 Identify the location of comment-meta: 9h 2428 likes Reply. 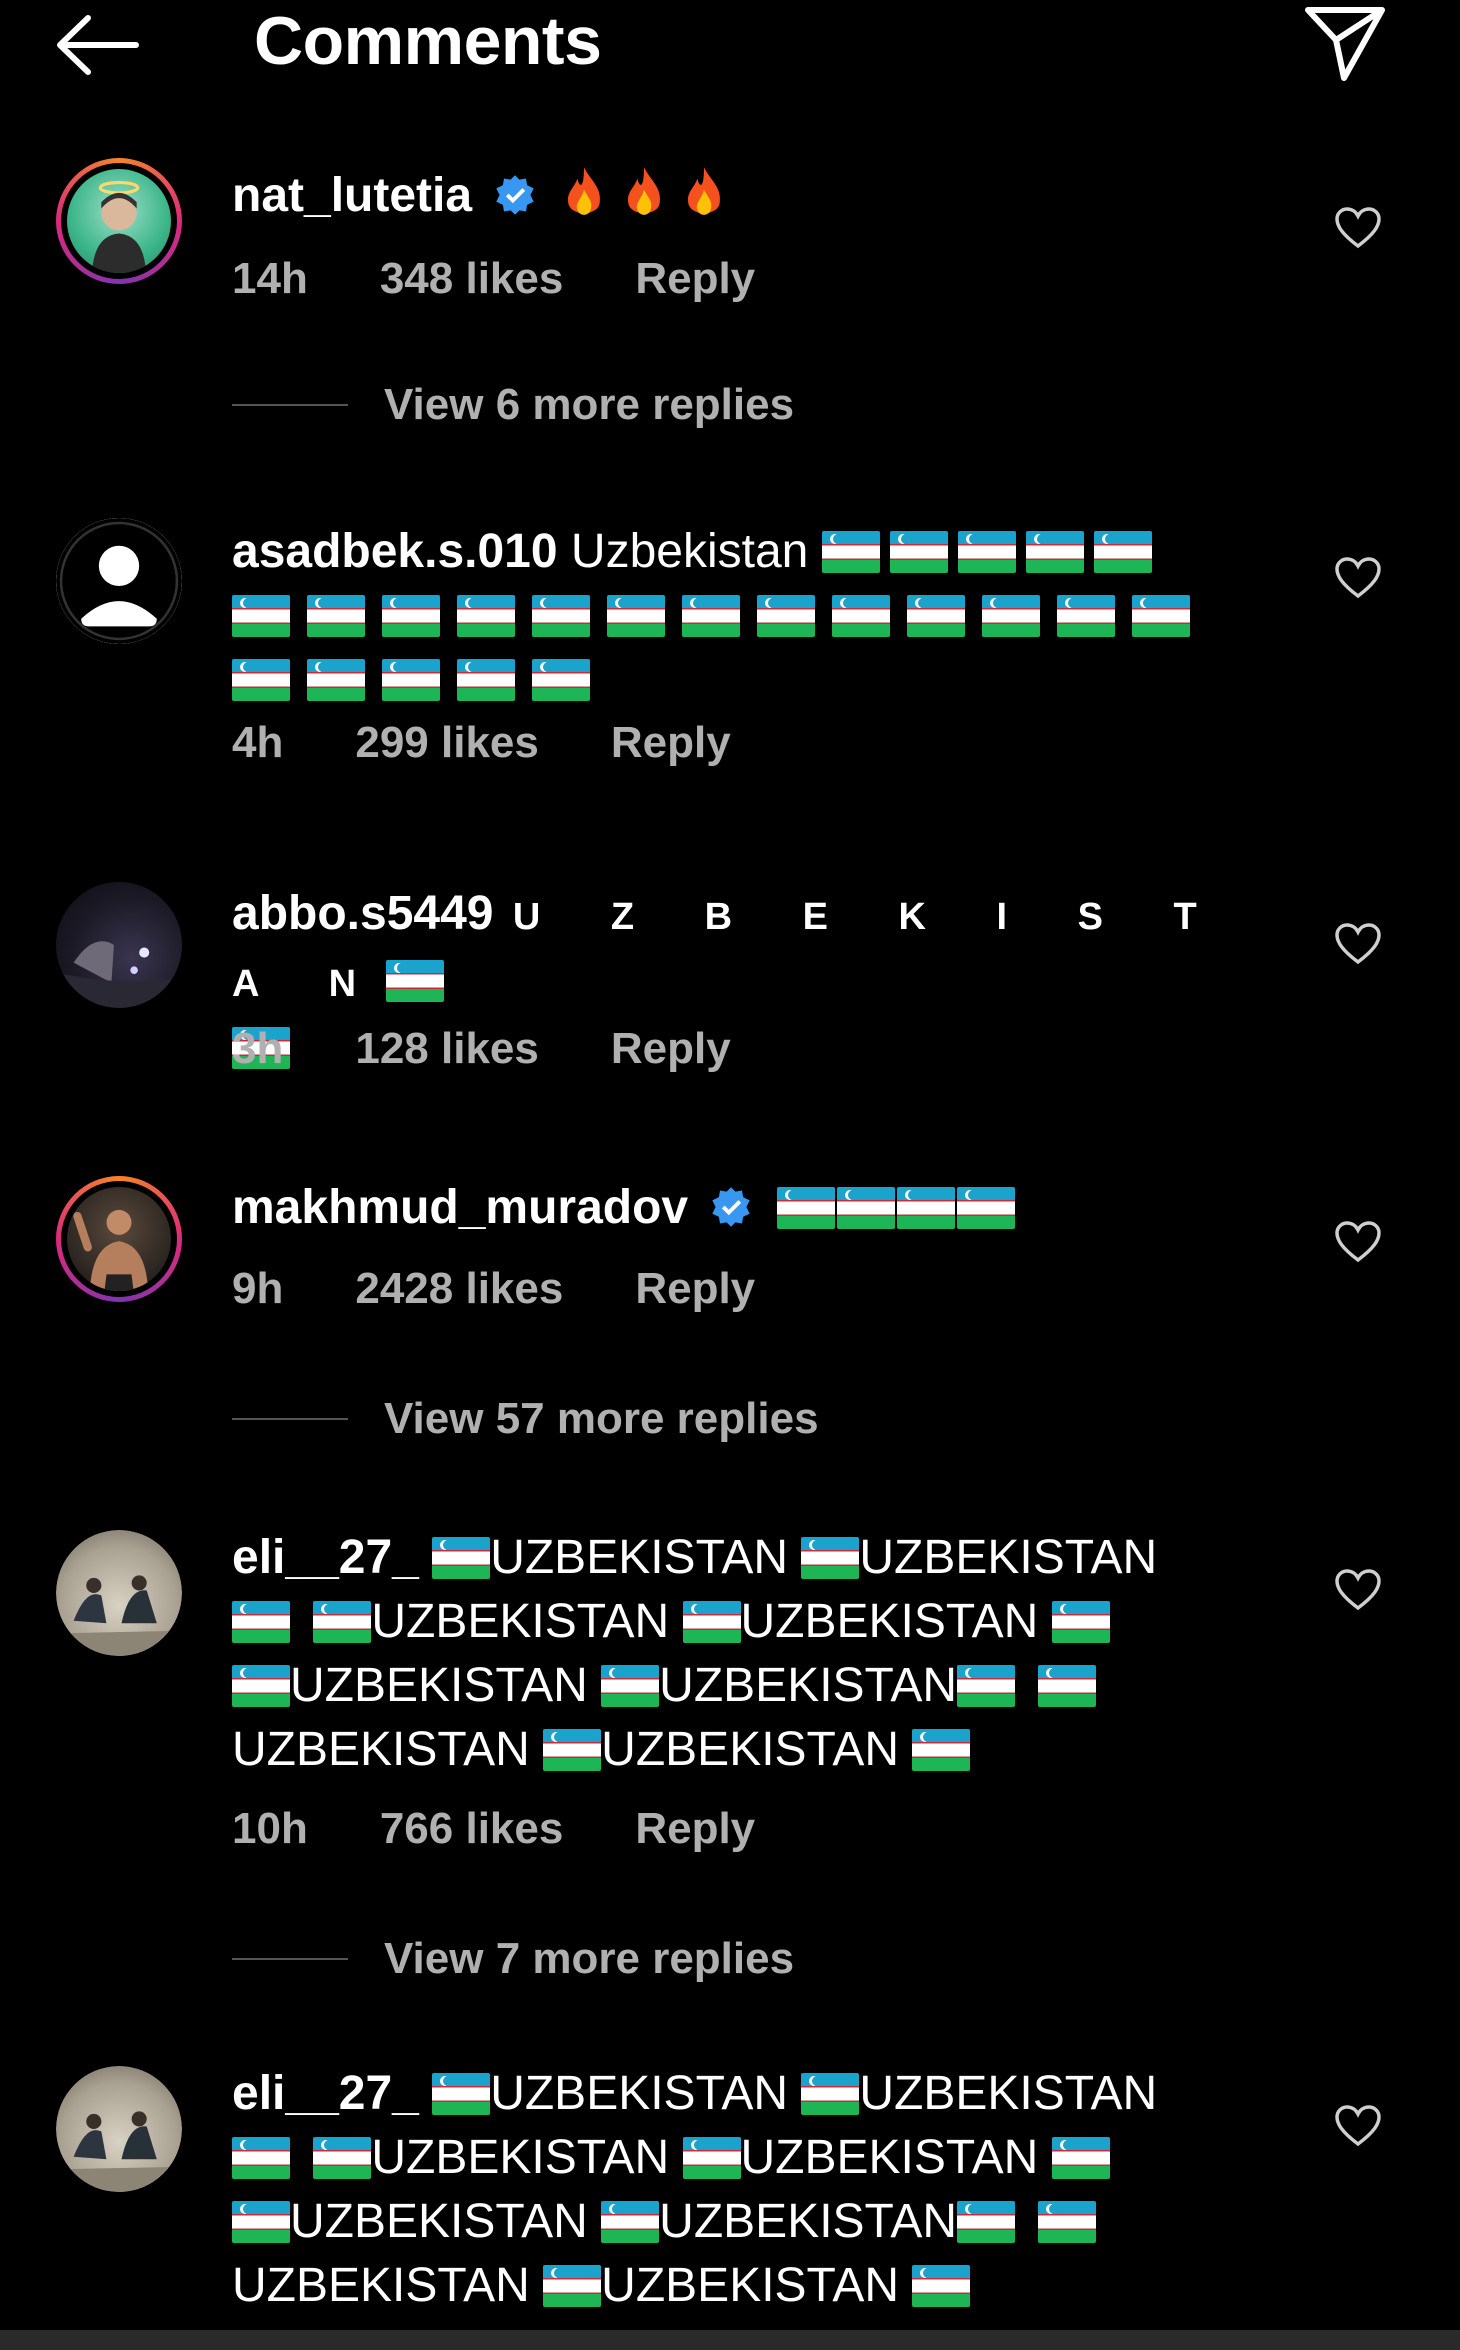
(529, 1289).